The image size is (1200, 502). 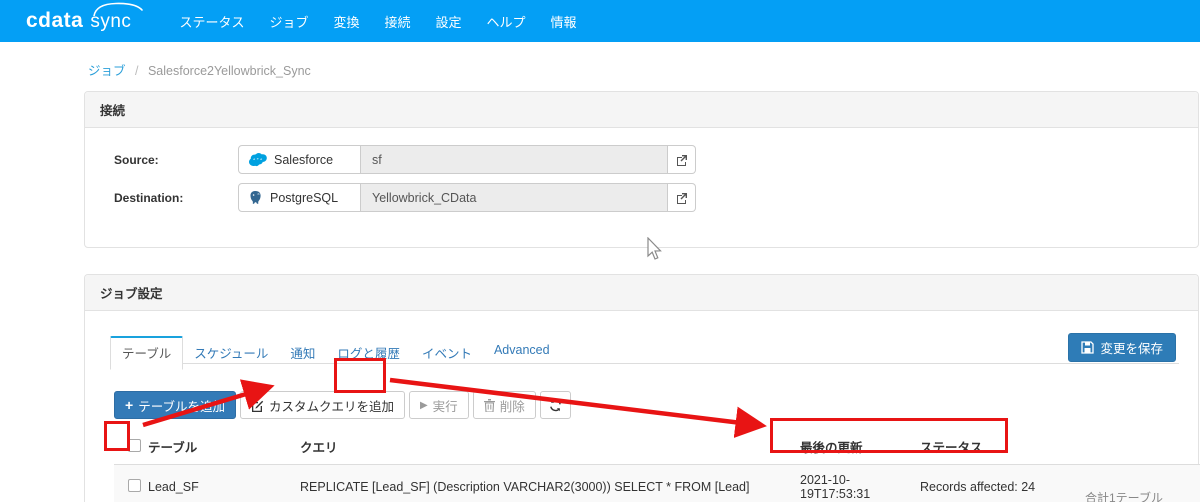 What do you see at coordinates (181, 406) in the screenshot?
I see `add-table-label: テーブルを追加` at bounding box center [181, 406].